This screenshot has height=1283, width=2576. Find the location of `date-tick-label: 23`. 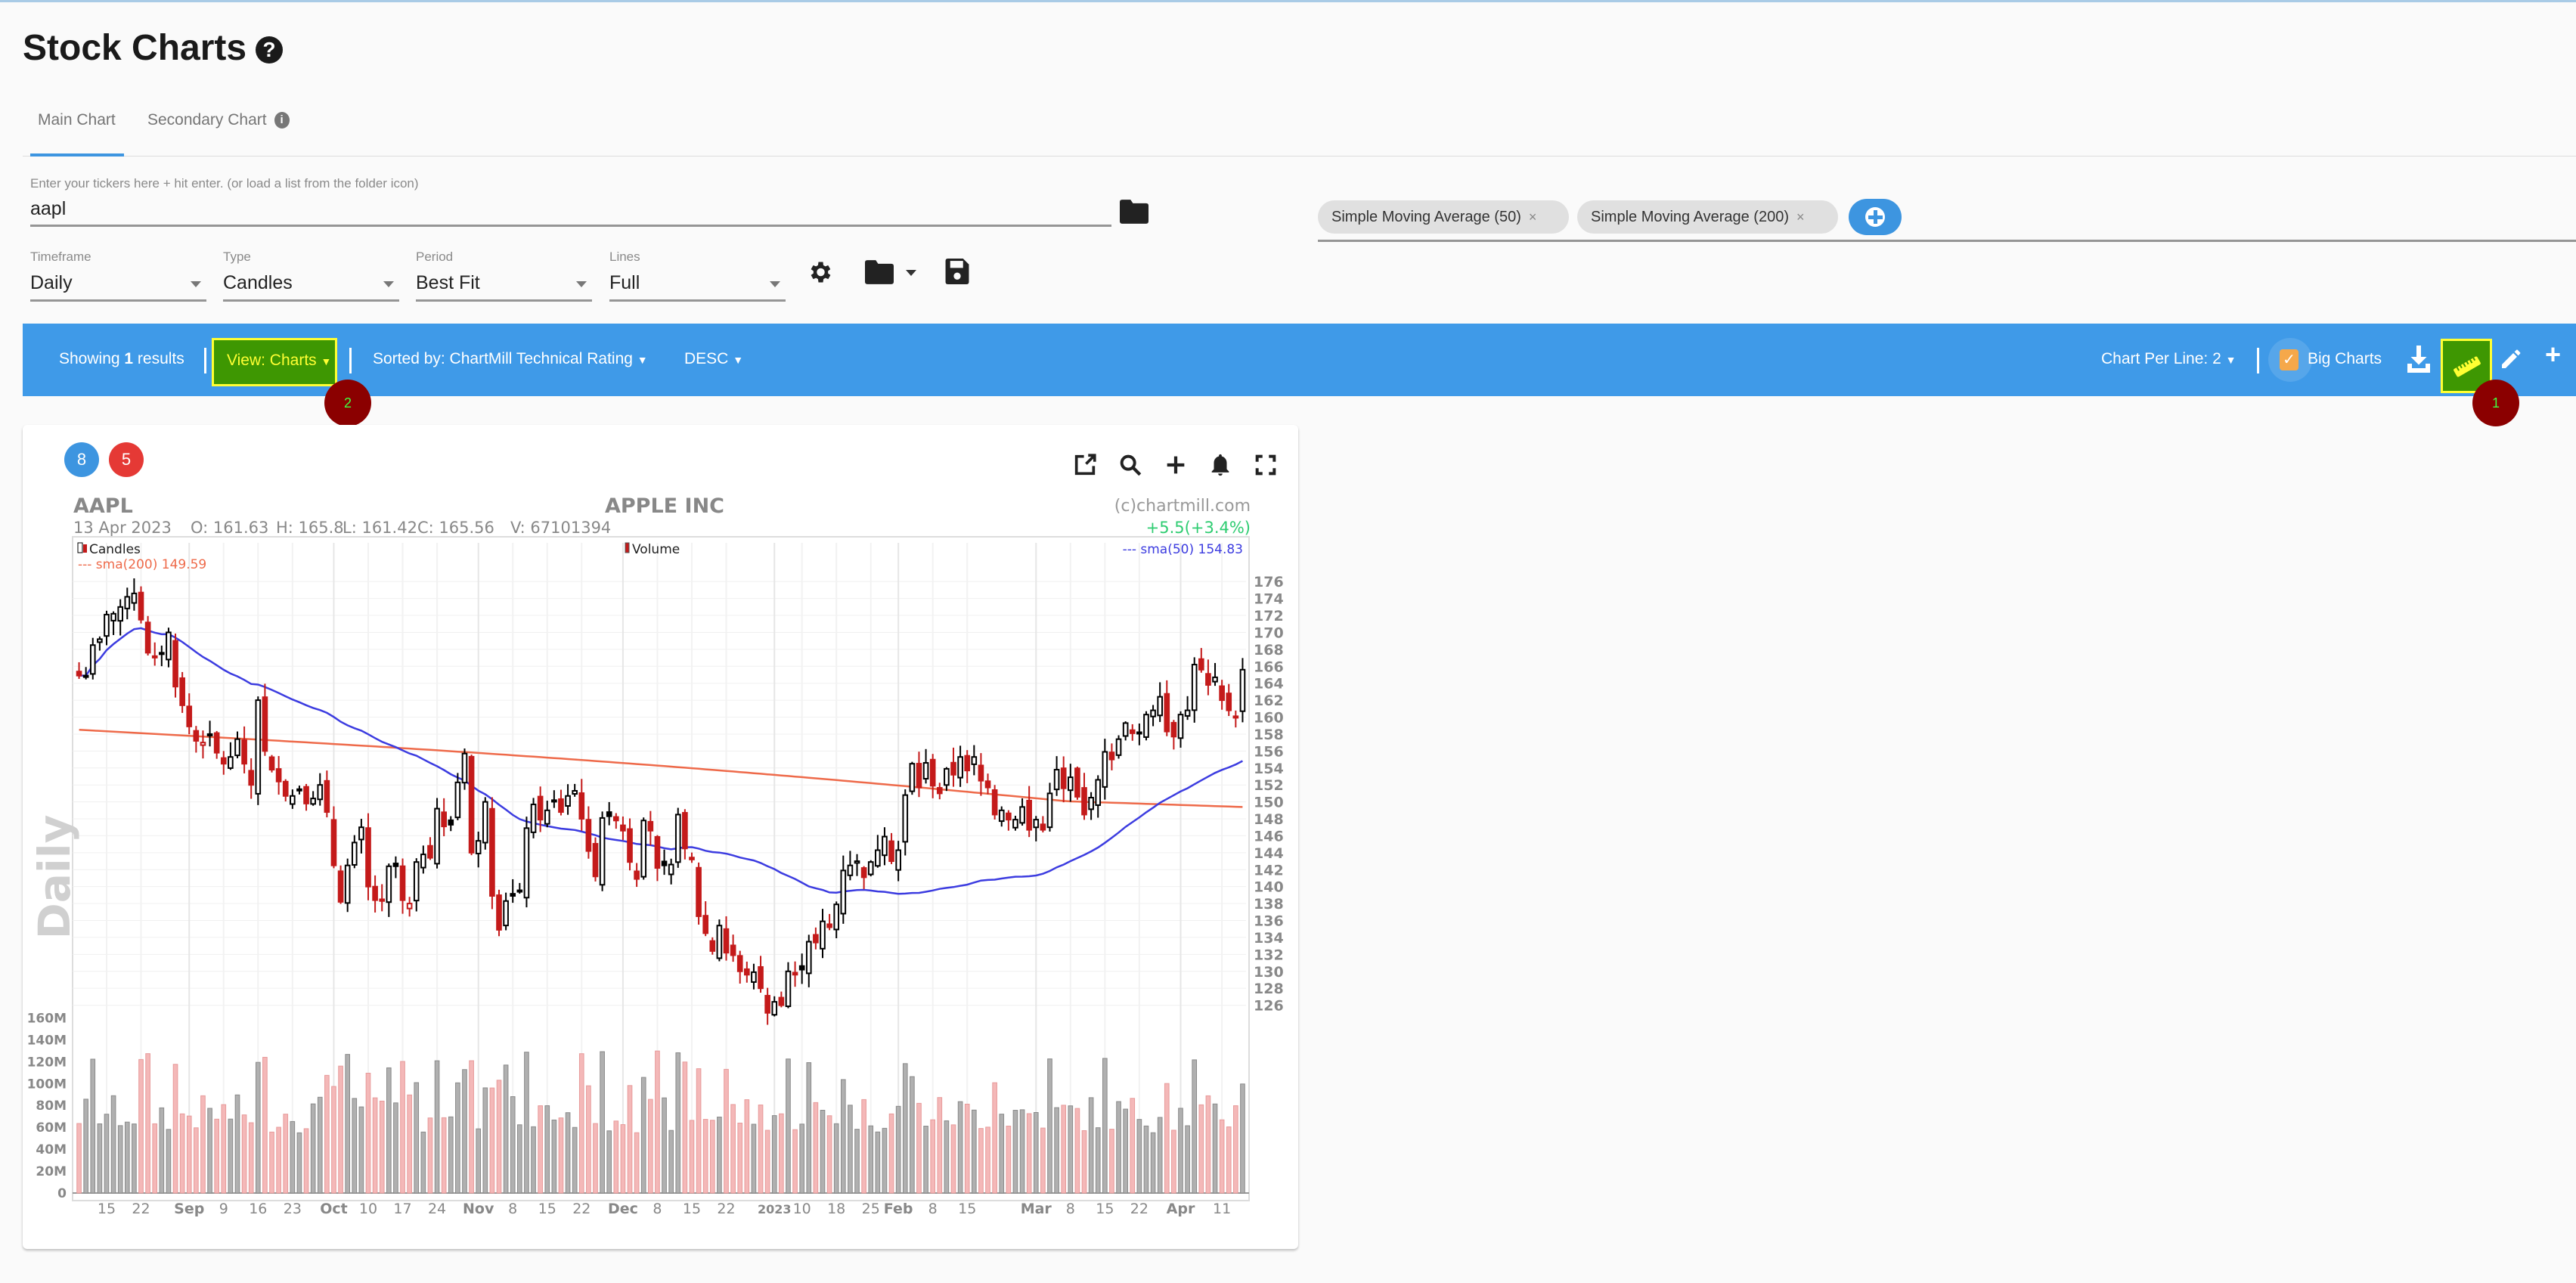

date-tick-label: 23 is located at coordinates (293, 1209).